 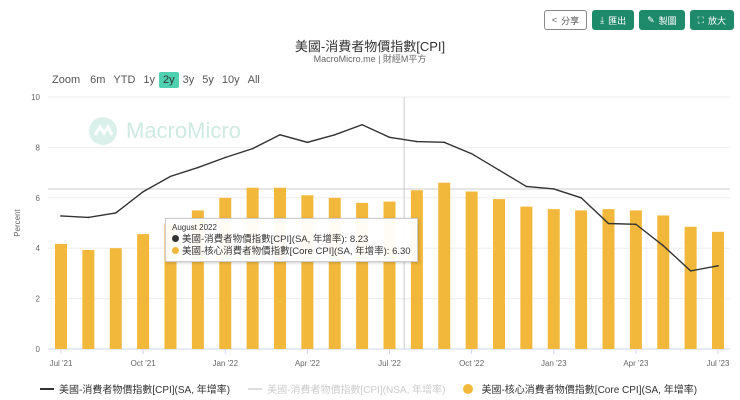 What do you see at coordinates (636, 363) in the screenshot?
I see `x-tick-label: Apr '23` at bounding box center [636, 363].